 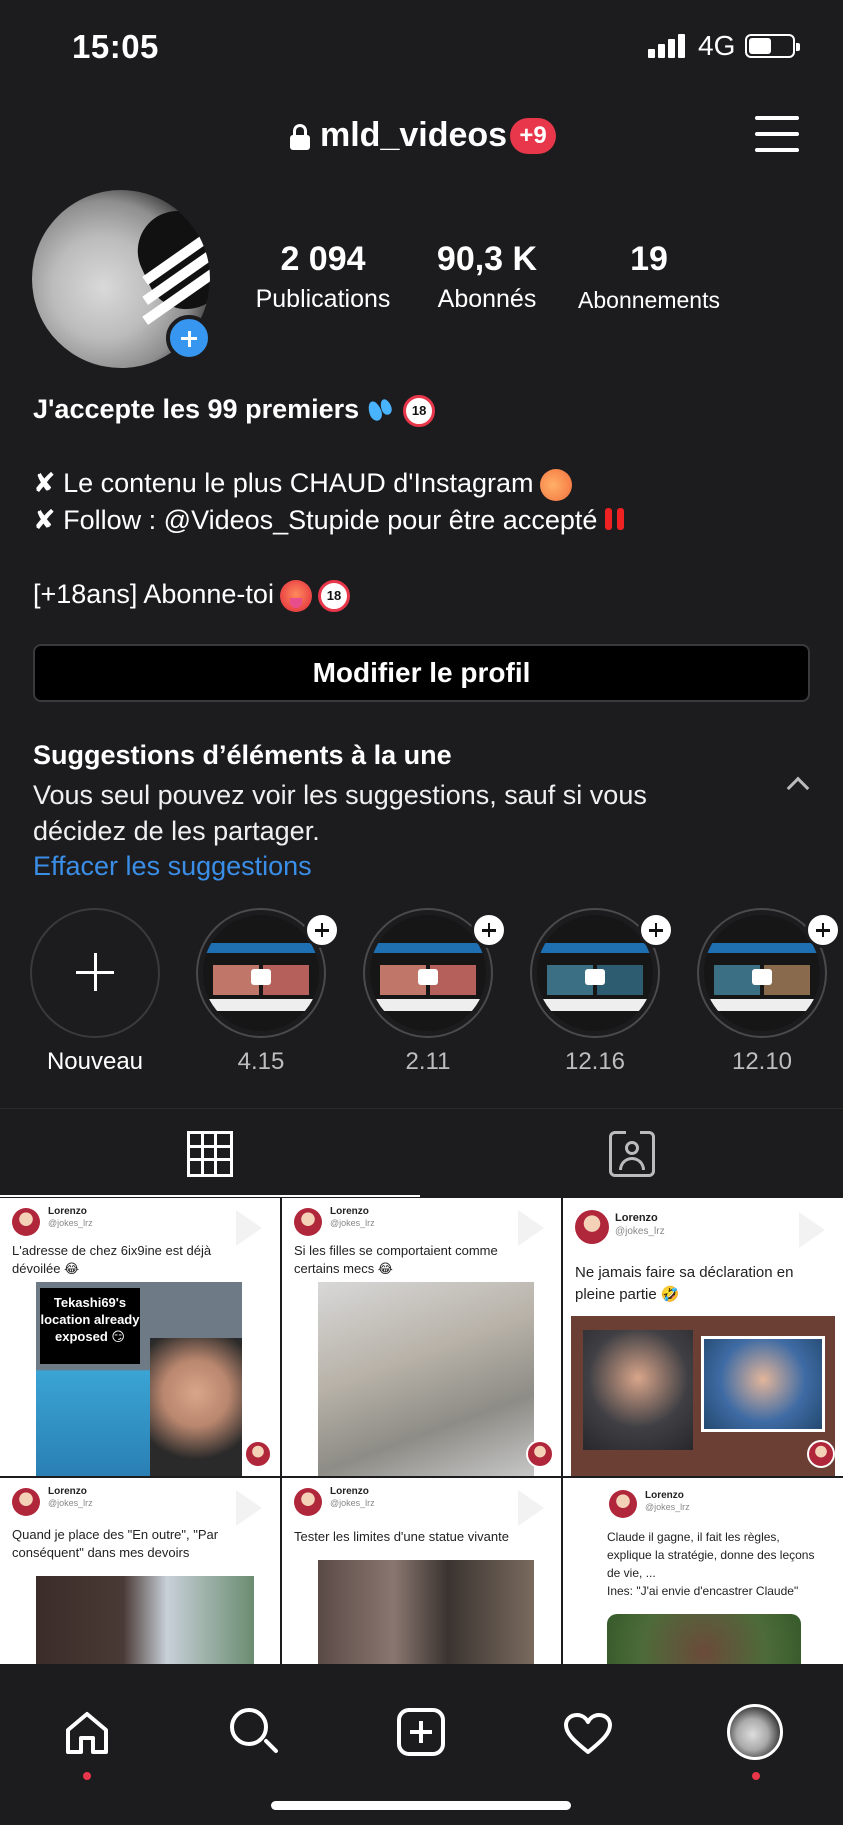 I want to click on edit-profile-button: Modifier le profil, so click(x=421, y=673).